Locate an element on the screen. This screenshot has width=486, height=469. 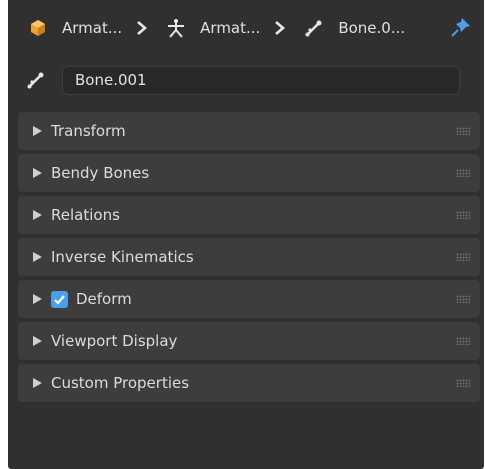
panel-deform: Deform is located at coordinates (249, 299).